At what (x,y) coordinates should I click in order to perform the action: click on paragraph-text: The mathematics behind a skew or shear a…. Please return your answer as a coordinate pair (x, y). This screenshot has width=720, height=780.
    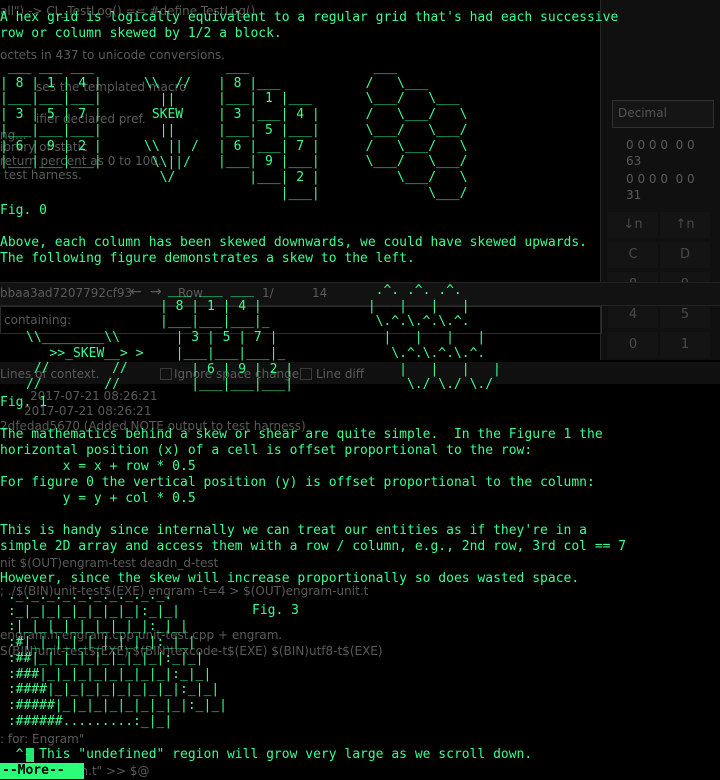
    Looking at the image, I should click on (301, 434).